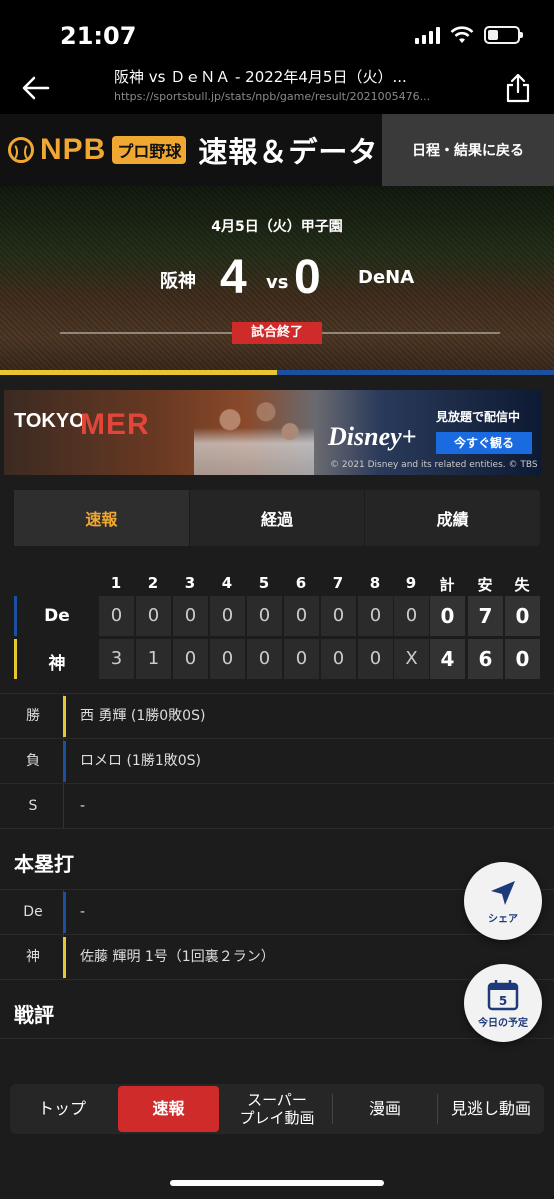 This screenshot has height=1199, width=554. I want to click on ad-watch-now-button: 今すぐ観る, so click(484, 443).